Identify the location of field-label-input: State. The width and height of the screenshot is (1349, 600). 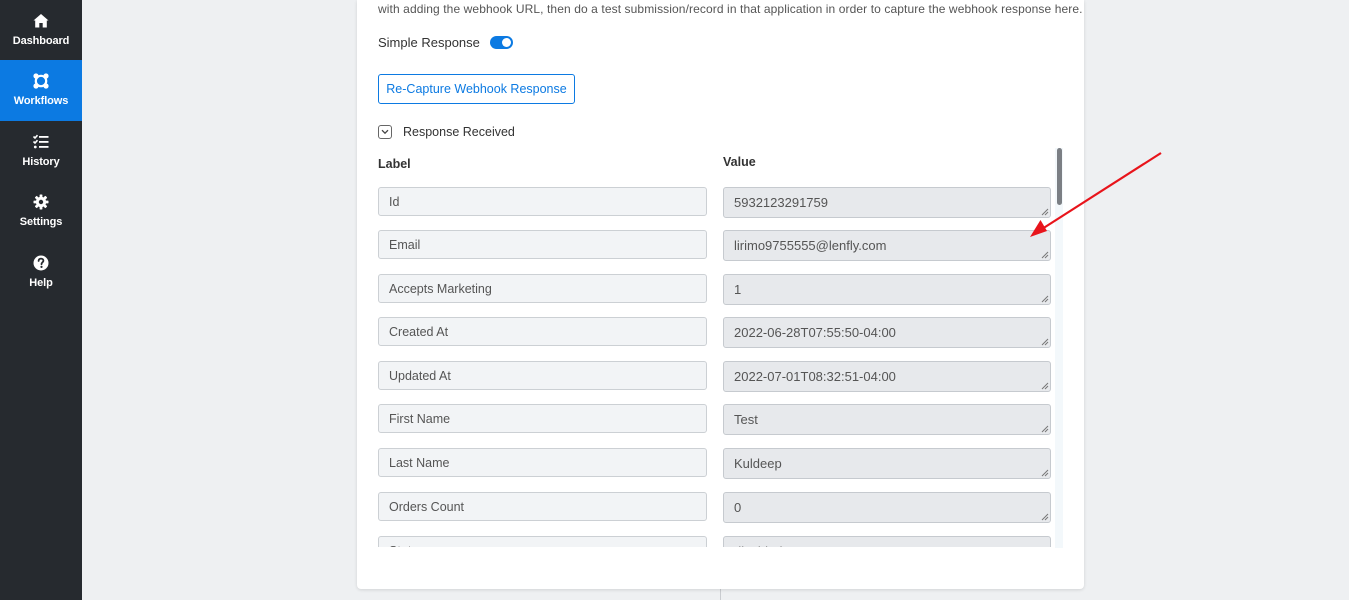
(542, 541).